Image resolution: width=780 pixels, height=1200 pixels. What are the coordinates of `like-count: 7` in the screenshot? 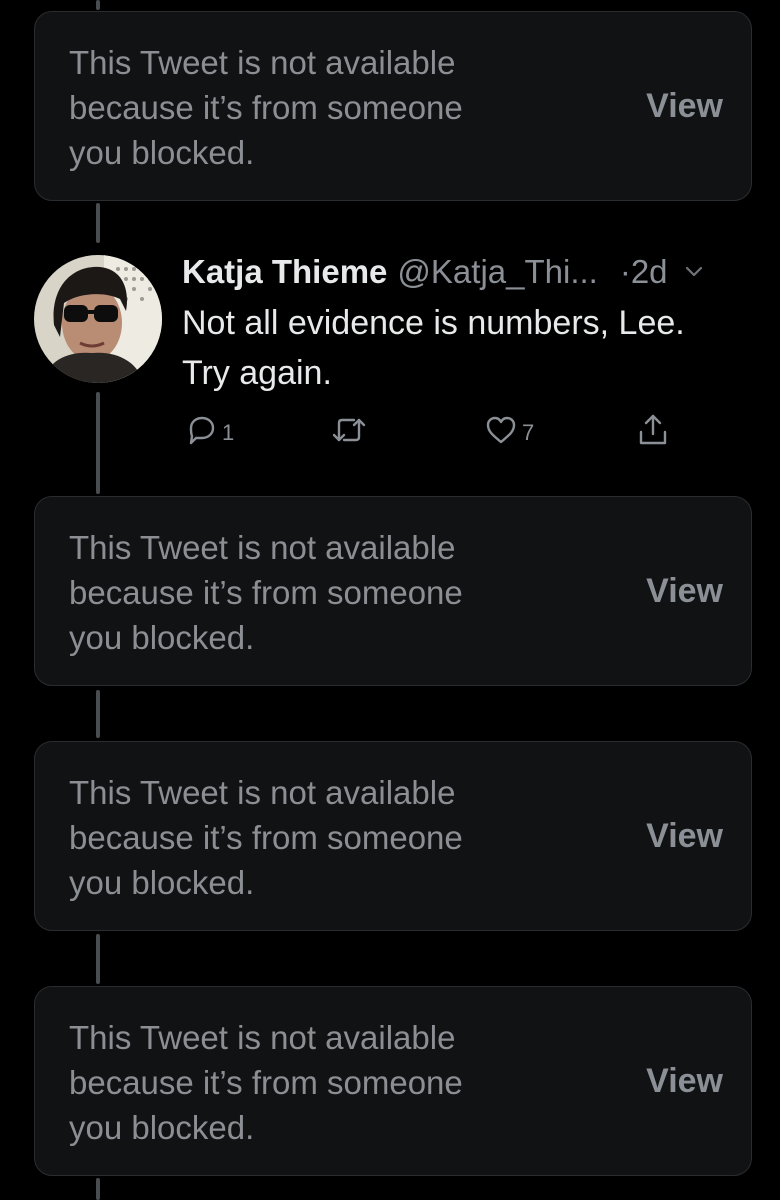 It's located at (528, 432).